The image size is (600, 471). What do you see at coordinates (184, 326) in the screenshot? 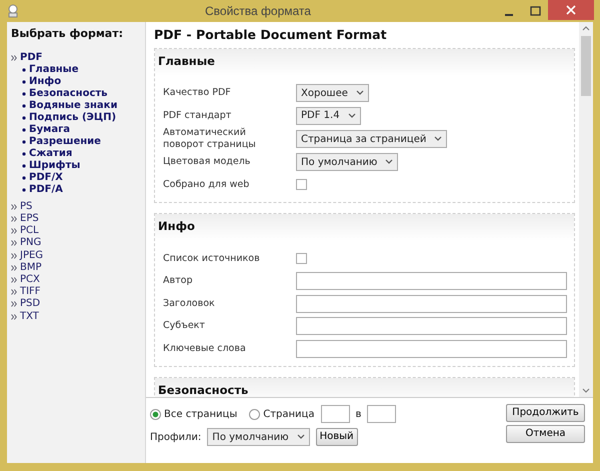
I see `field-label: Субъект` at bounding box center [184, 326].